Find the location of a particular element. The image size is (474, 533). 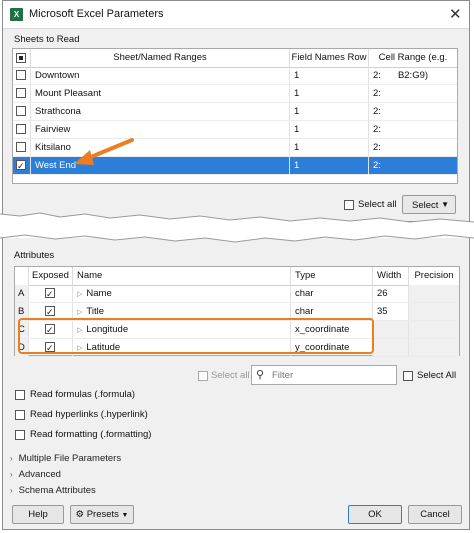

sheet-row: Mount Pleasant 1 2: is located at coordinates (235, 94).